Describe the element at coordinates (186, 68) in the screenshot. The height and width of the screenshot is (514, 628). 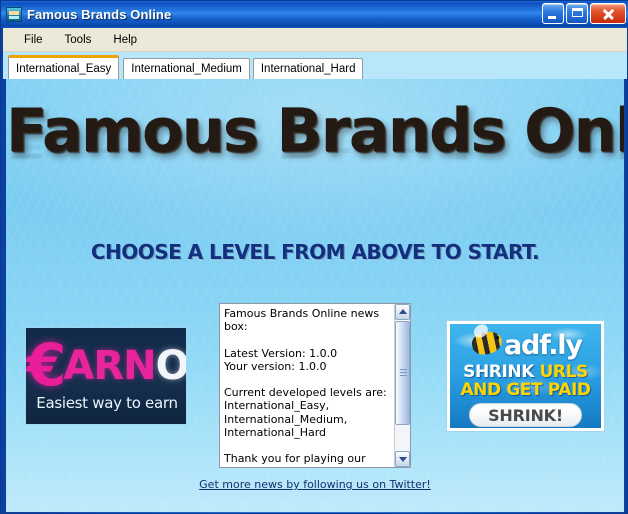
I see `tab-international-medium: International_Medium` at that location.